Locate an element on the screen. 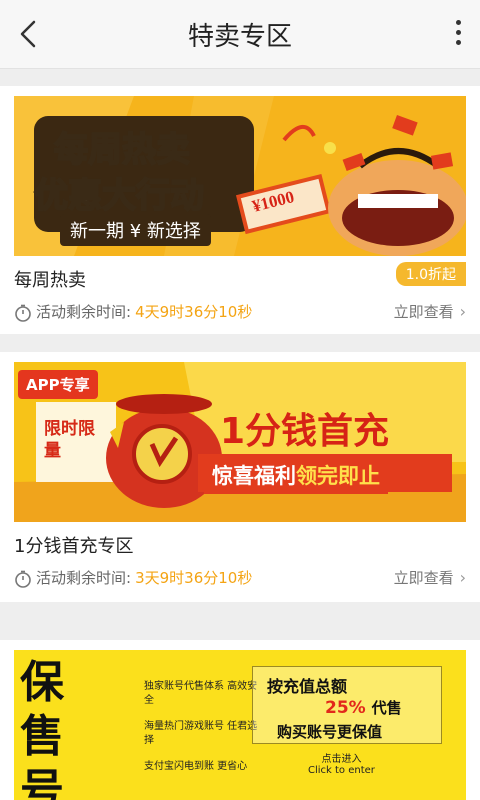  feature-list: 独家账号代售体系 高效安全 海量热门游戏账号 任君选择 支付宝闪电到账 更省心 is located at coordinates (203, 733).